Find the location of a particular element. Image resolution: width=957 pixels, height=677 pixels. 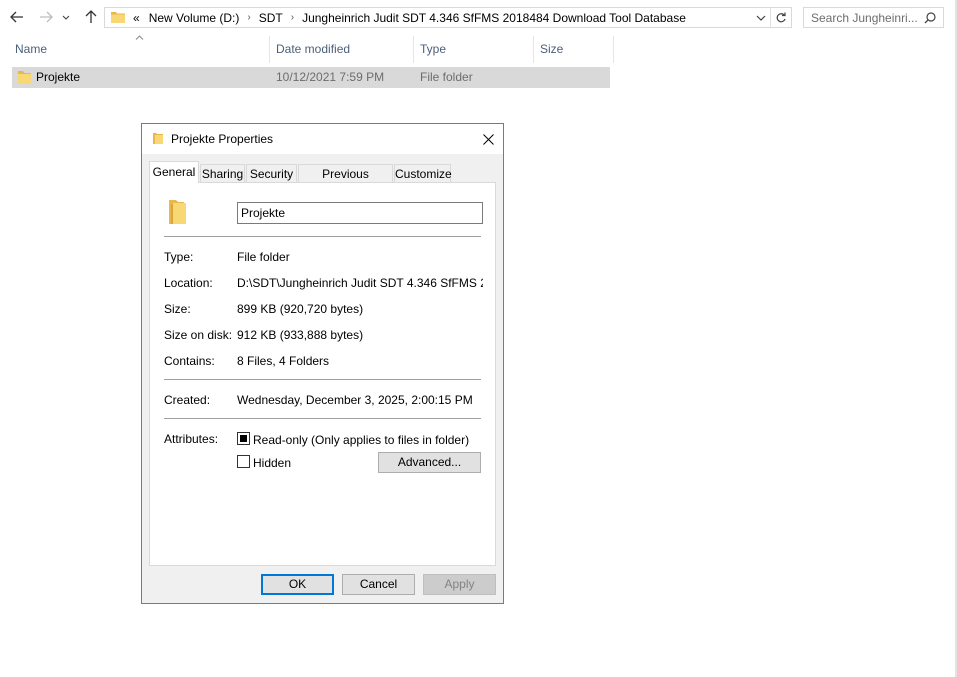

contains-label: Contains: is located at coordinates (189, 361).